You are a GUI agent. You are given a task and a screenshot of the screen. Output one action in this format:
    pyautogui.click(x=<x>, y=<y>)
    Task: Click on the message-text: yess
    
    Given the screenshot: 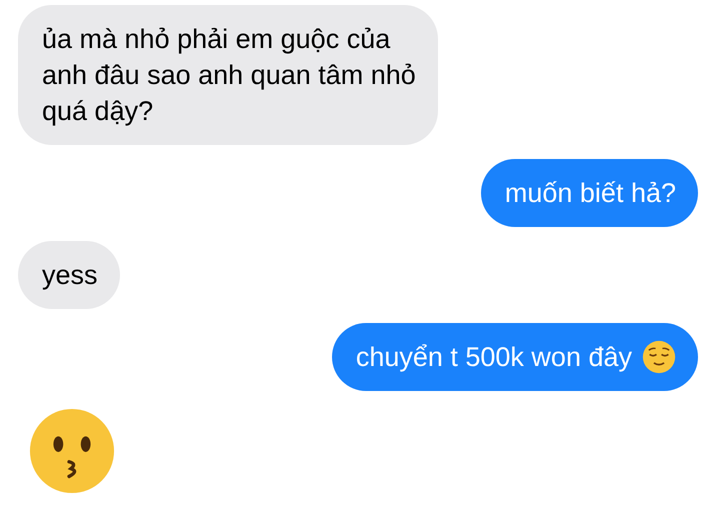 What is the action you would take?
    pyautogui.click(x=70, y=275)
    